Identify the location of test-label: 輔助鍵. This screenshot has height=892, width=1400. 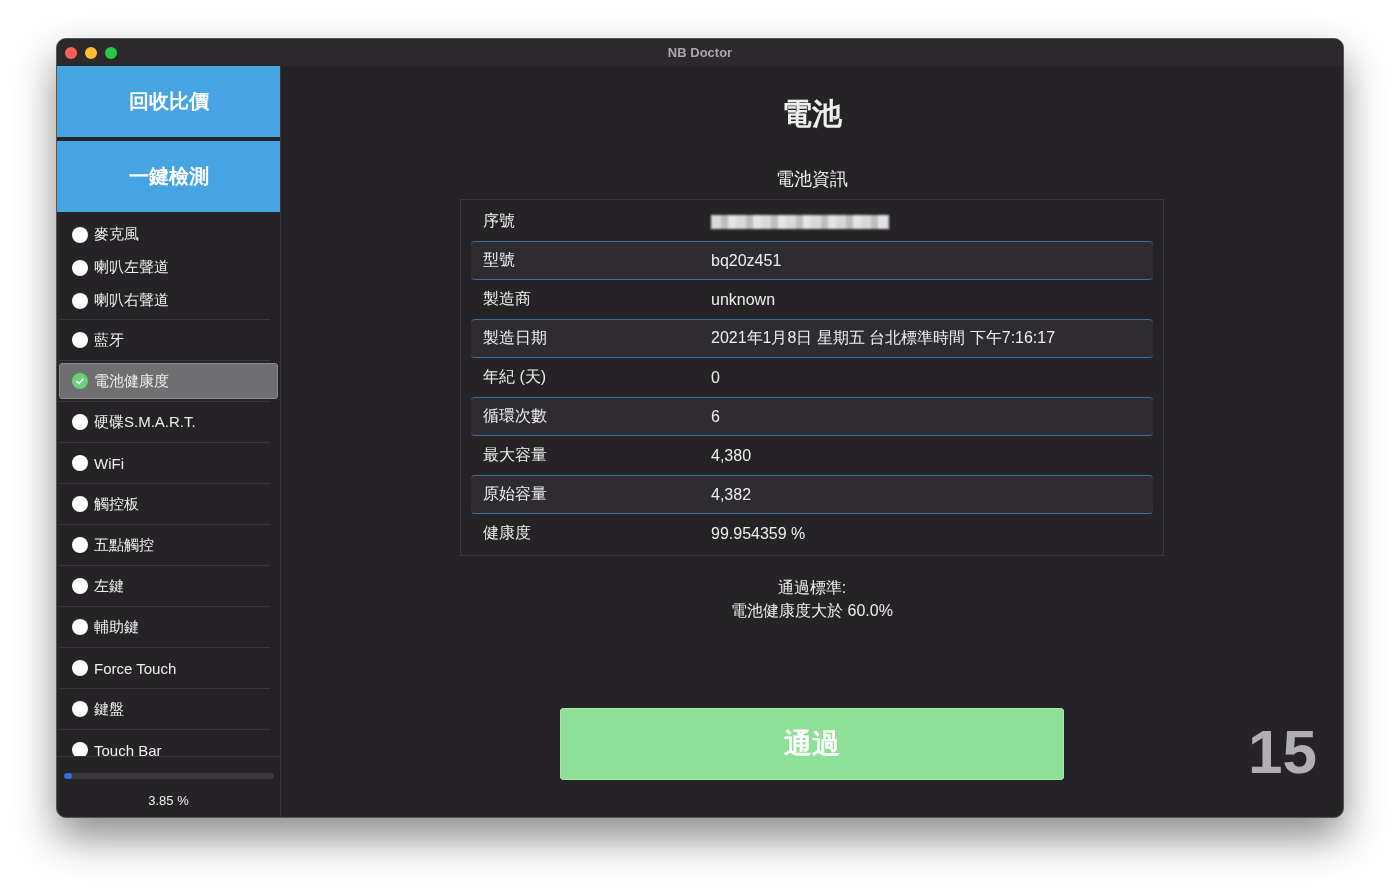
(116, 627).